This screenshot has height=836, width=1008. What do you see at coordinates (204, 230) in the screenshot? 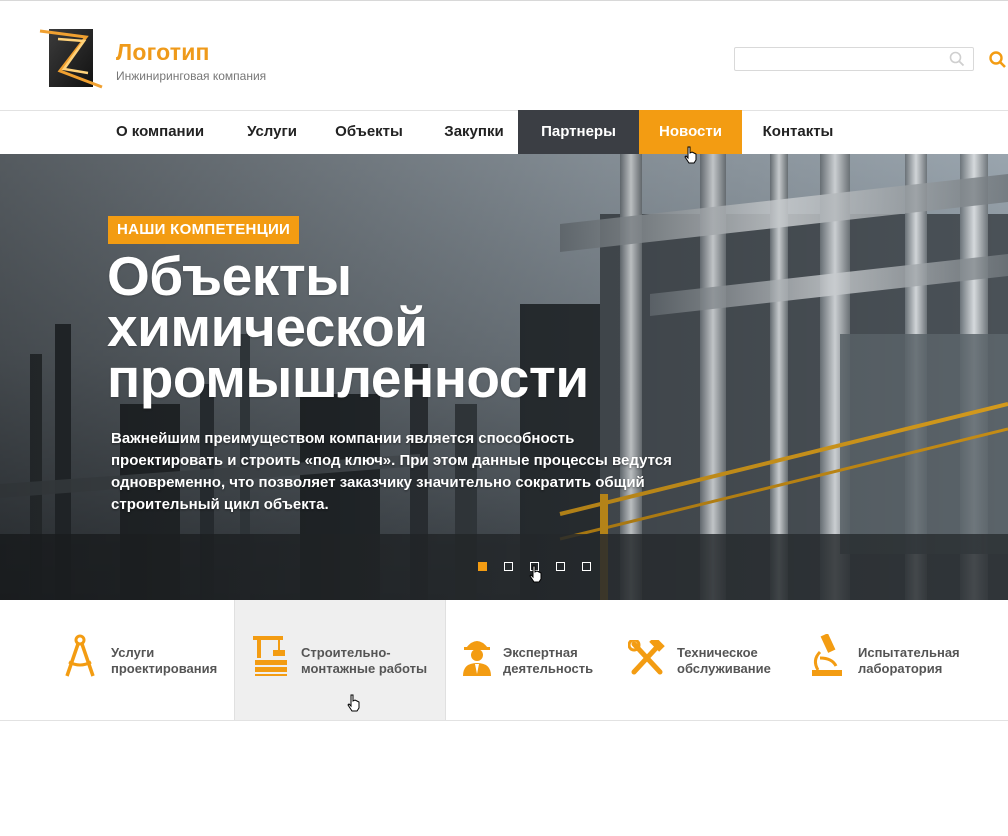
I see `hero-badge: НАШИ КОМПЕТЕНЦИИ` at bounding box center [204, 230].